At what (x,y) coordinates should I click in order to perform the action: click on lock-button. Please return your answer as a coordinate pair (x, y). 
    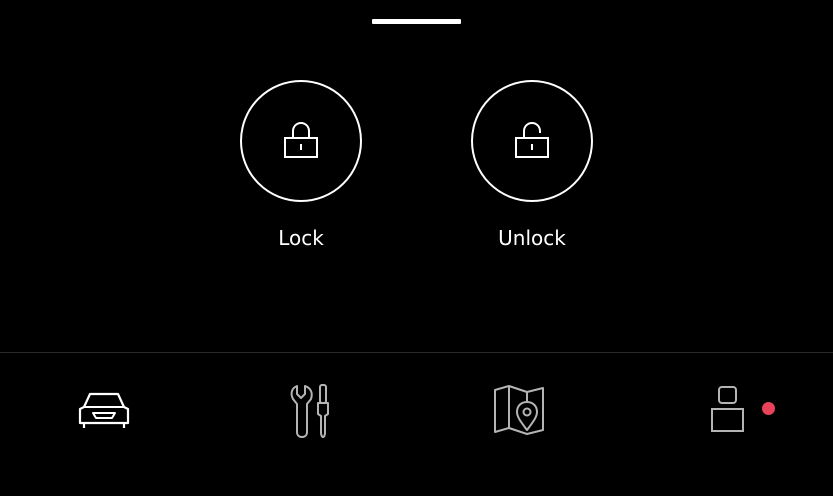
    Looking at the image, I should click on (301, 141).